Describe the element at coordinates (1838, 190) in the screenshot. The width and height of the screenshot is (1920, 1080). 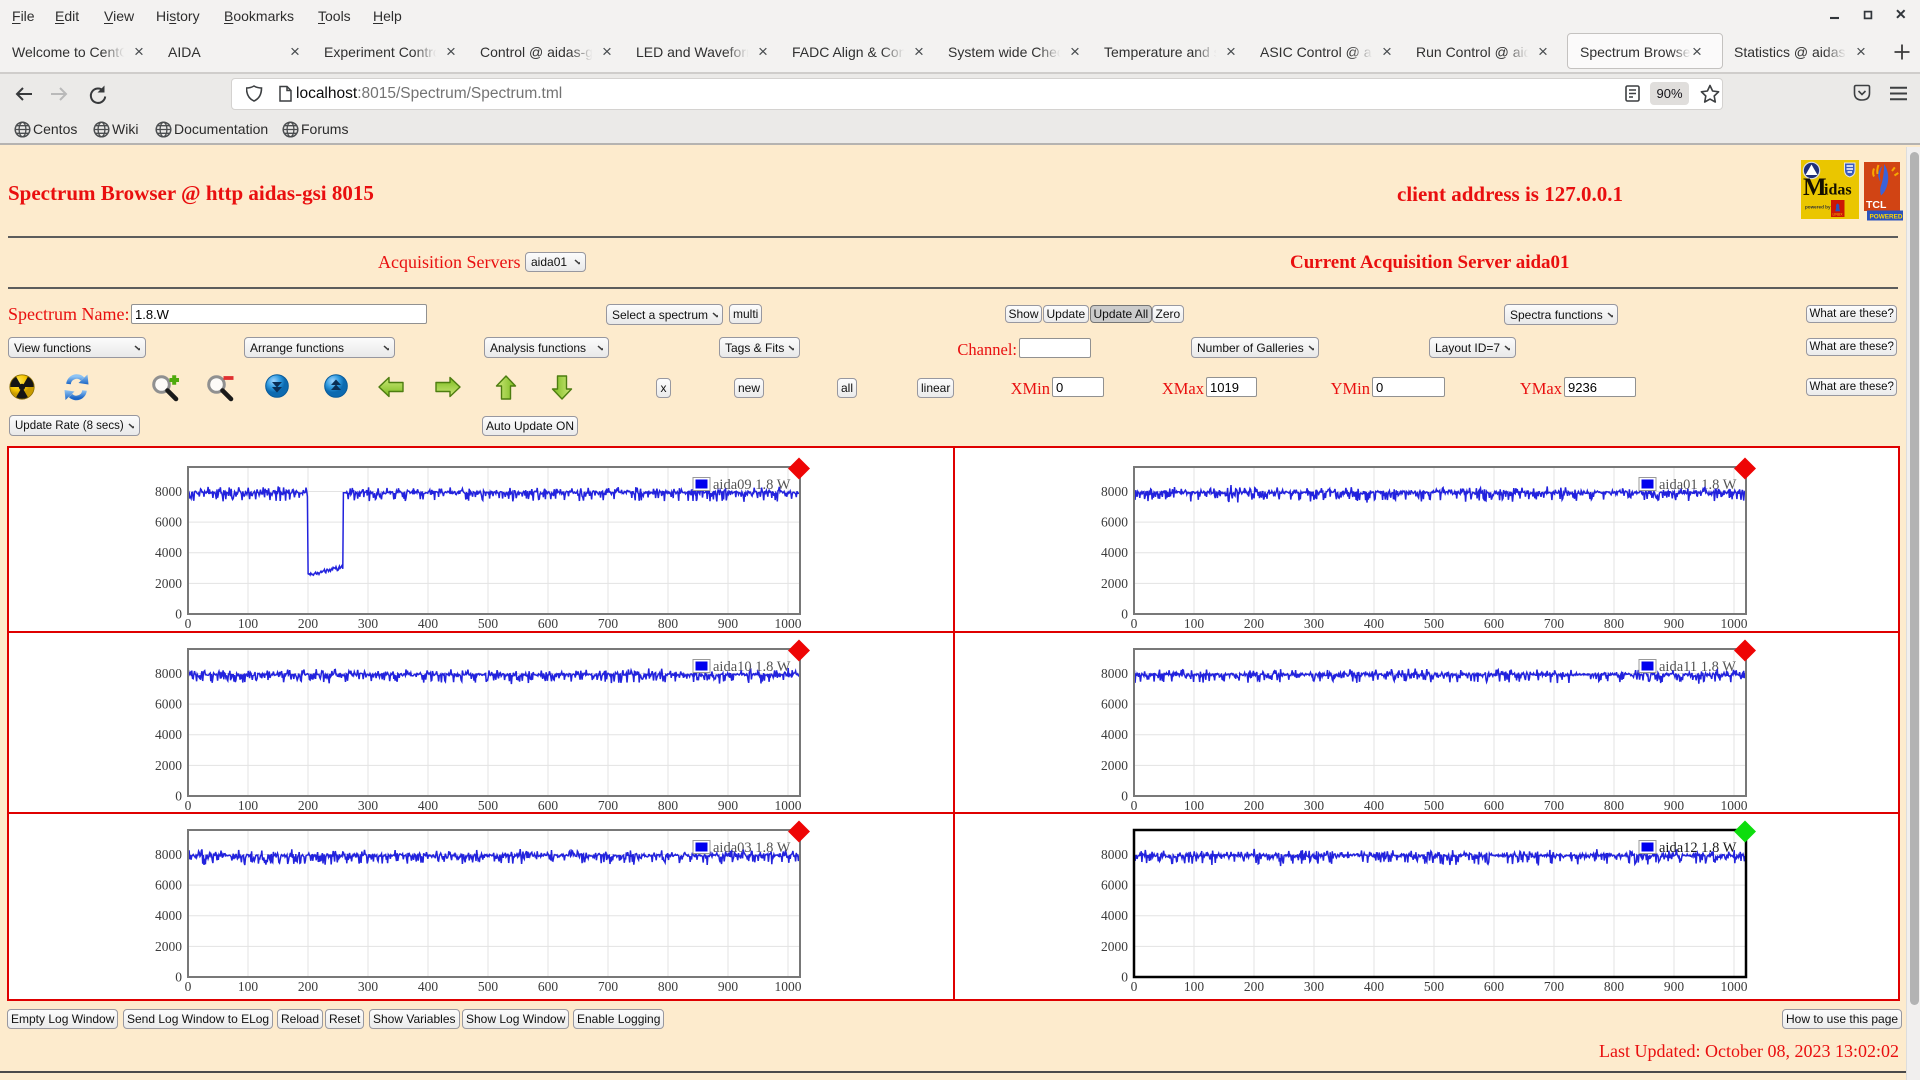
I see `svg-text: idas` at that location.